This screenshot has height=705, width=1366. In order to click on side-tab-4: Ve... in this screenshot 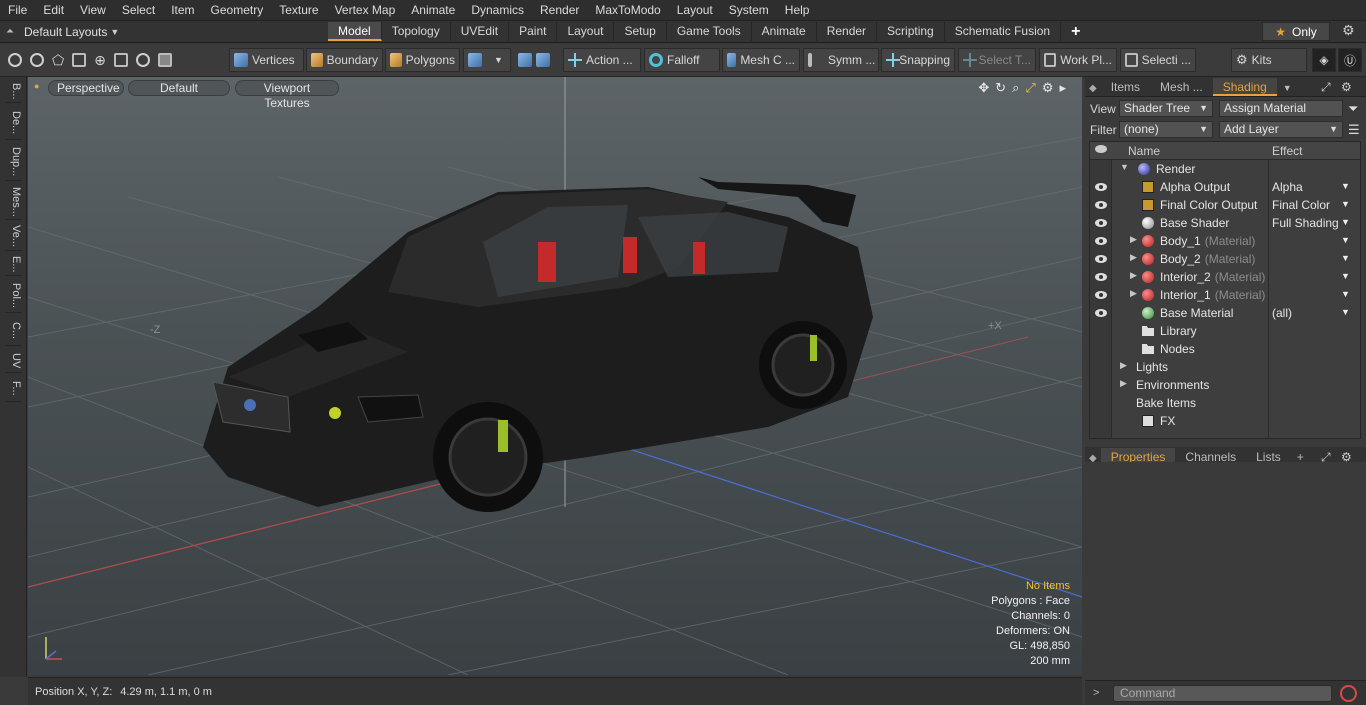, I will do `click(13, 237)`.